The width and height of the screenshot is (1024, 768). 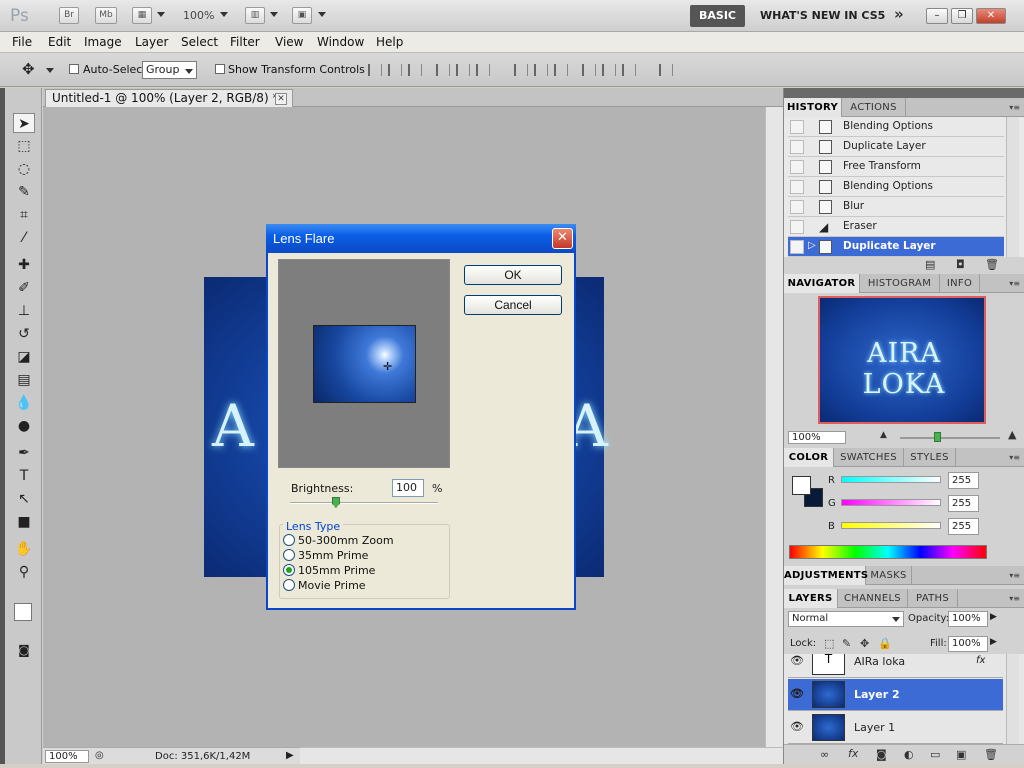 I want to click on brush-tool-icon: ✐, so click(x=24, y=288).